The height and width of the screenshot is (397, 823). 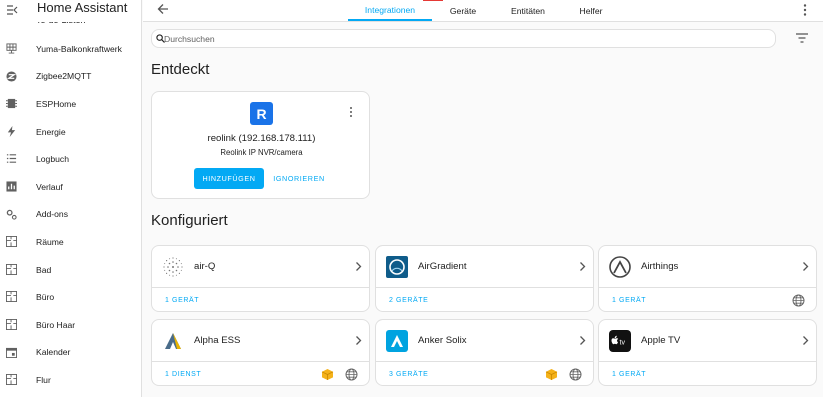 What do you see at coordinates (11, 352) in the screenshot?
I see `calendar-icon` at bounding box center [11, 352].